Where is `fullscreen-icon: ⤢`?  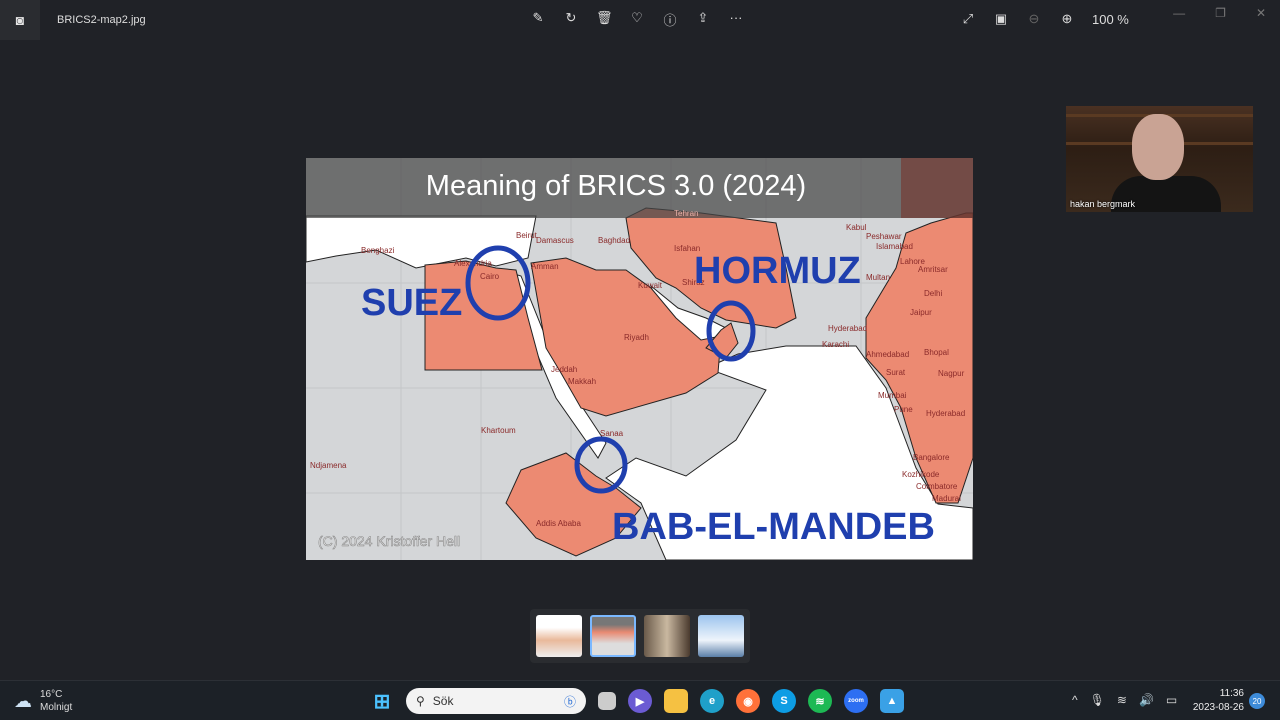 fullscreen-icon: ⤢ is located at coordinates (968, 19).